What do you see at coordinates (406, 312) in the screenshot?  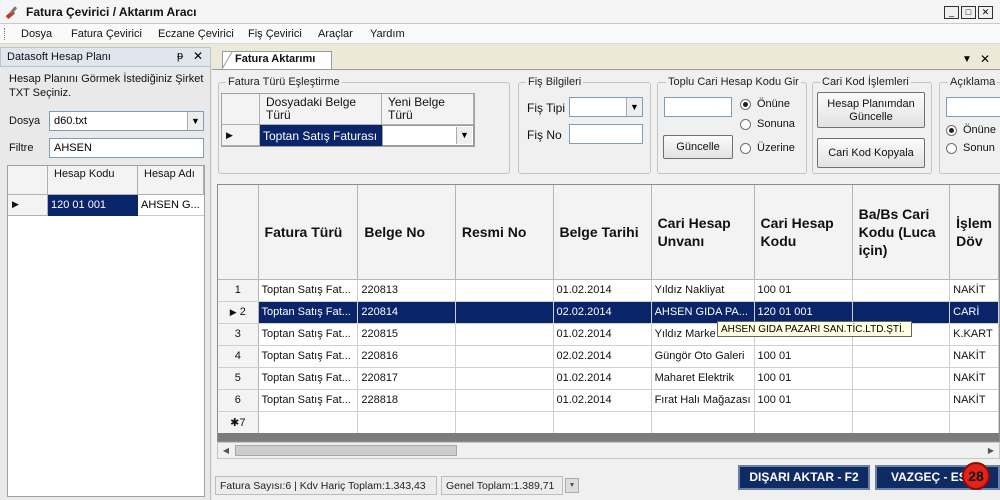 I see `cell-belge-no: 220814` at bounding box center [406, 312].